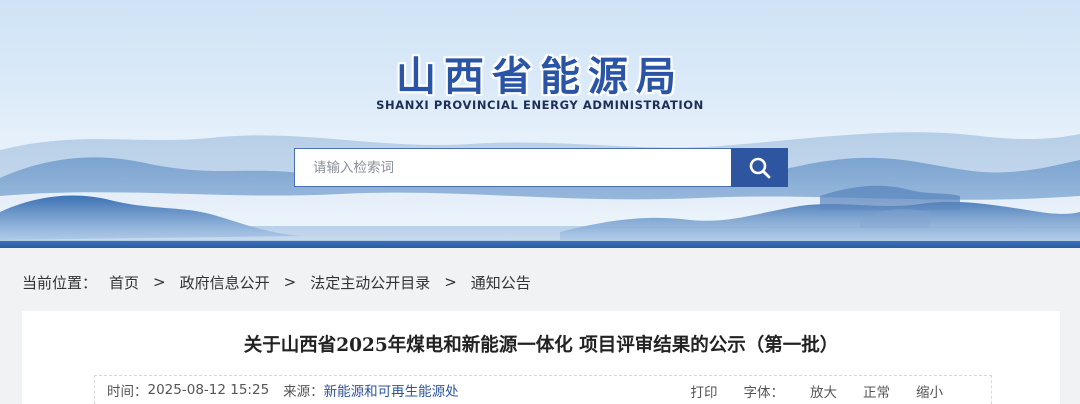 Image resolution: width=1080 pixels, height=404 pixels. I want to click on font-normal-button: 正常, so click(876, 391).